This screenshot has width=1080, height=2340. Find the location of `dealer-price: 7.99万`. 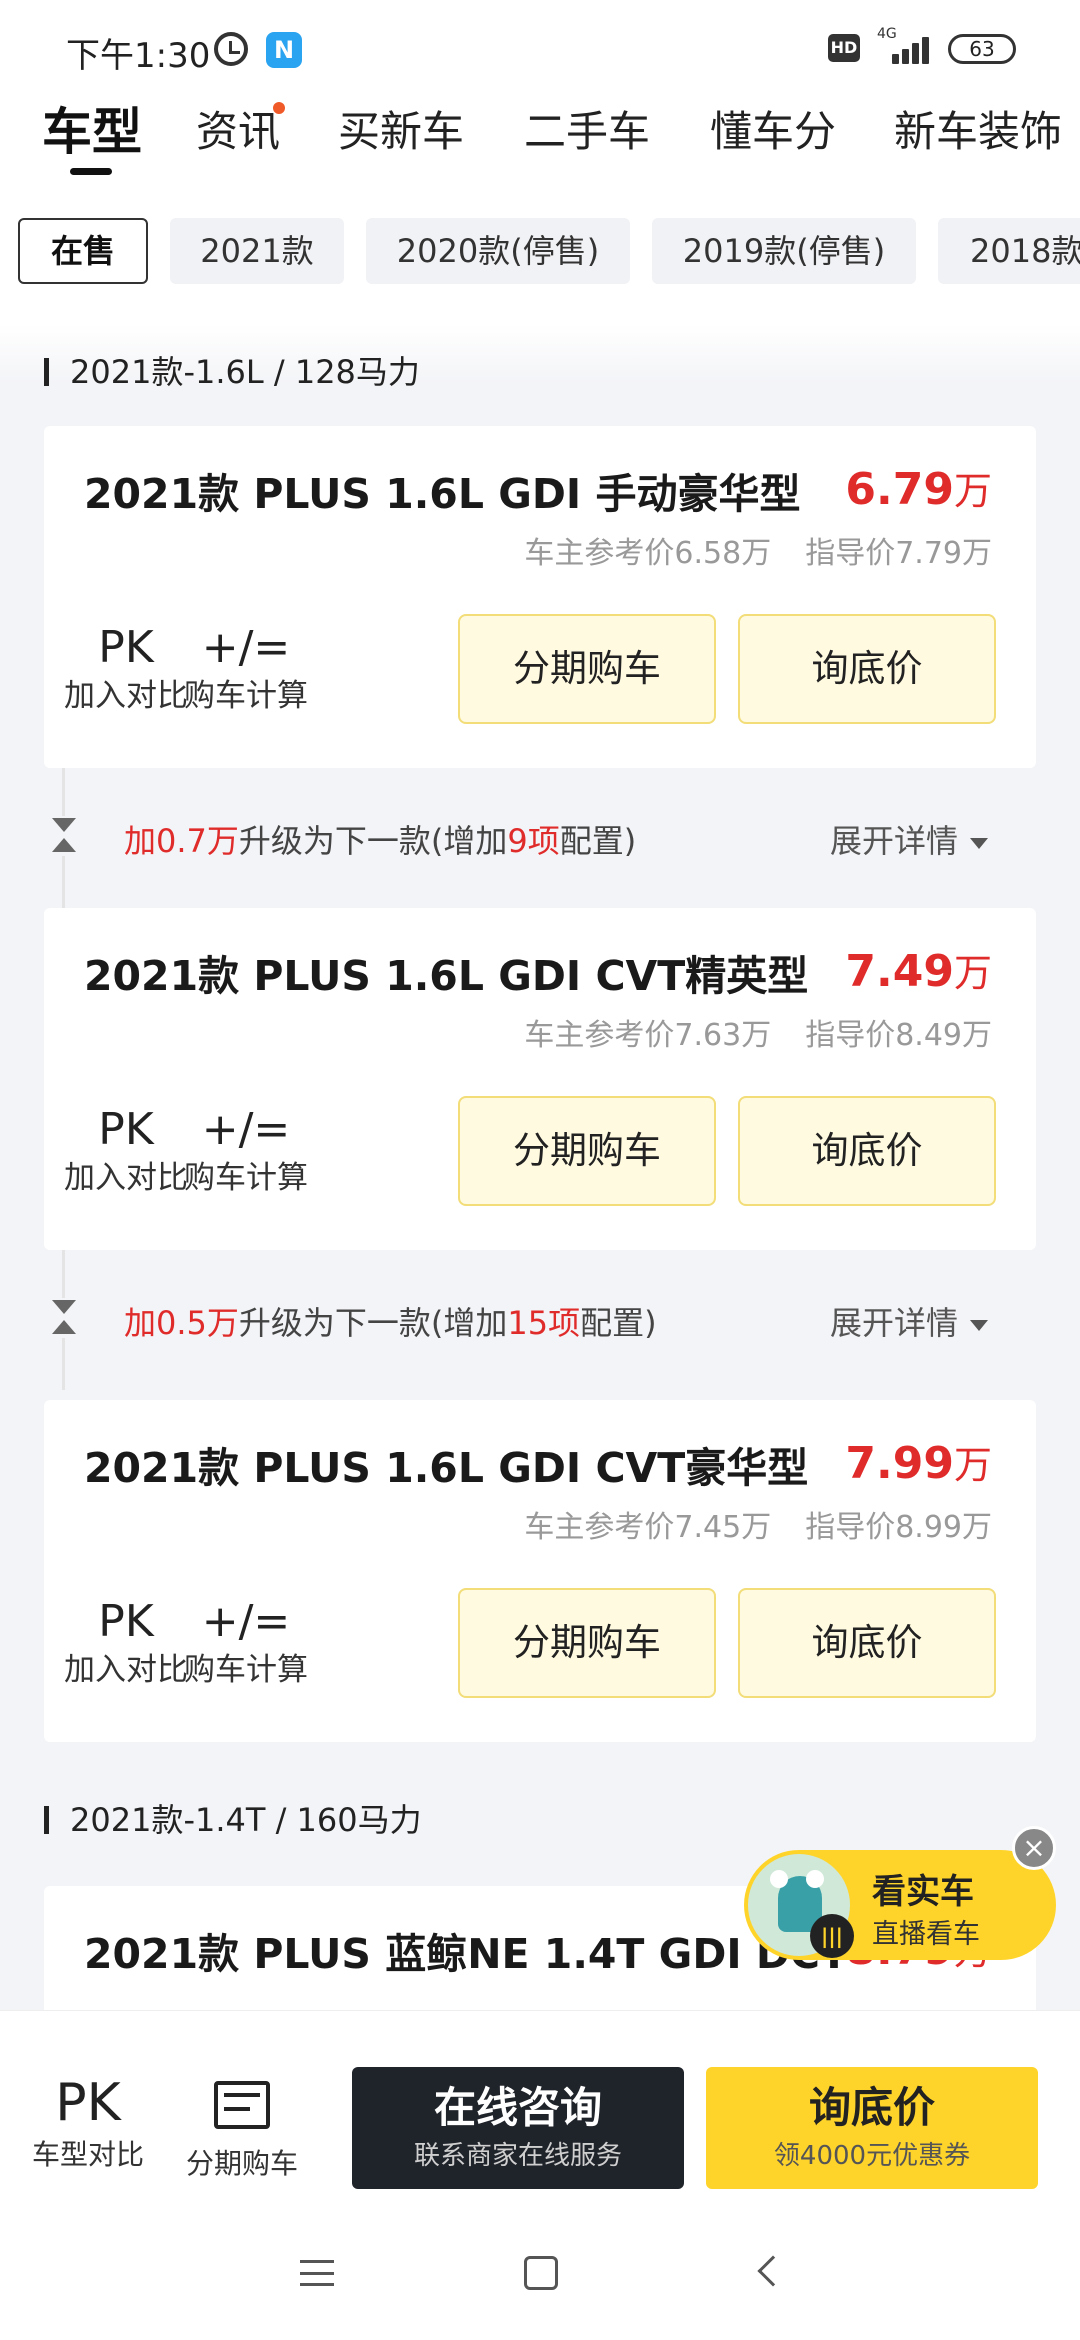

dealer-price: 7.99万 is located at coordinates (918, 1463).